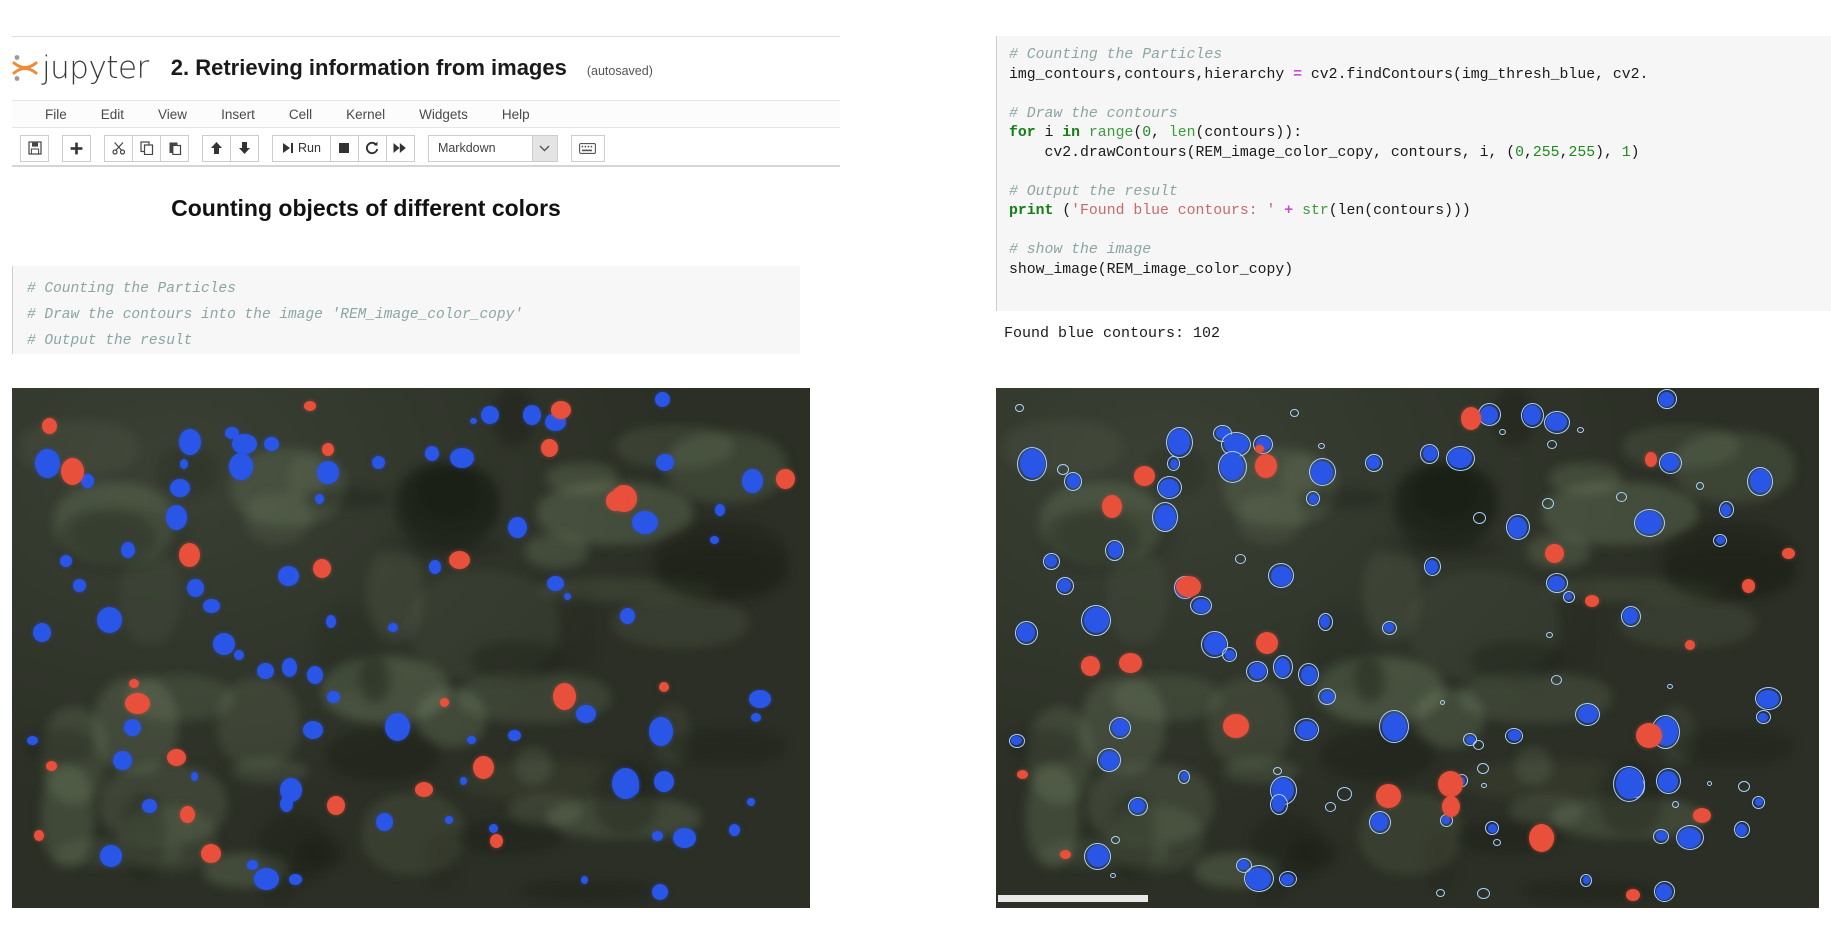 The width and height of the screenshot is (1831, 935). What do you see at coordinates (1520, 152) in the screenshot?
I see `color-b: 0` at bounding box center [1520, 152].